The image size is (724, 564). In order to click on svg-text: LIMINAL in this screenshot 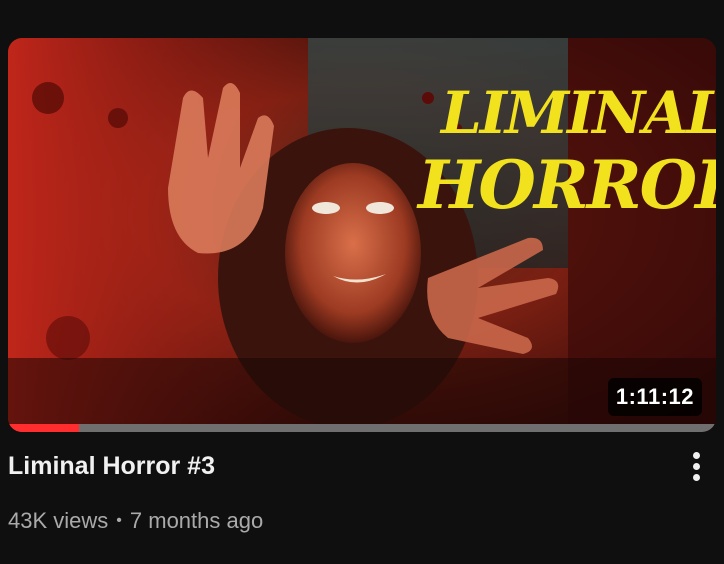, I will do `click(577, 113)`.